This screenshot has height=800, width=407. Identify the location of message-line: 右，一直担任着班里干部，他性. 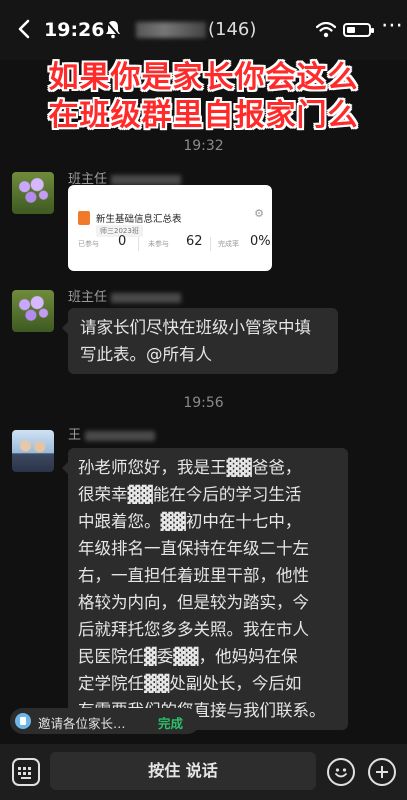
(193, 575).